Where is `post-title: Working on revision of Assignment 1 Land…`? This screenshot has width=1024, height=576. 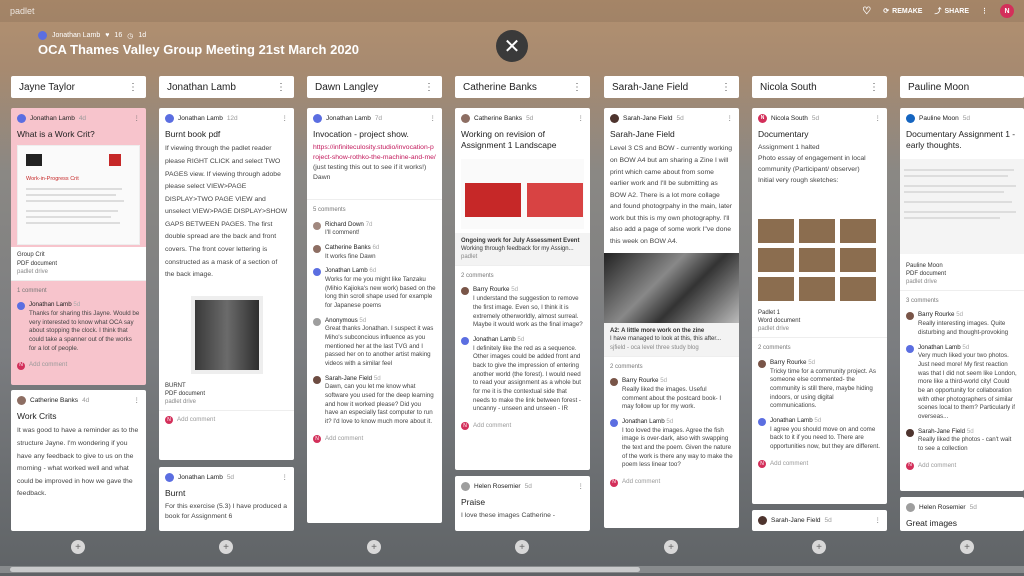
post-title: Working on revision of Assignment 1 Land… is located at coordinates (509, 140).